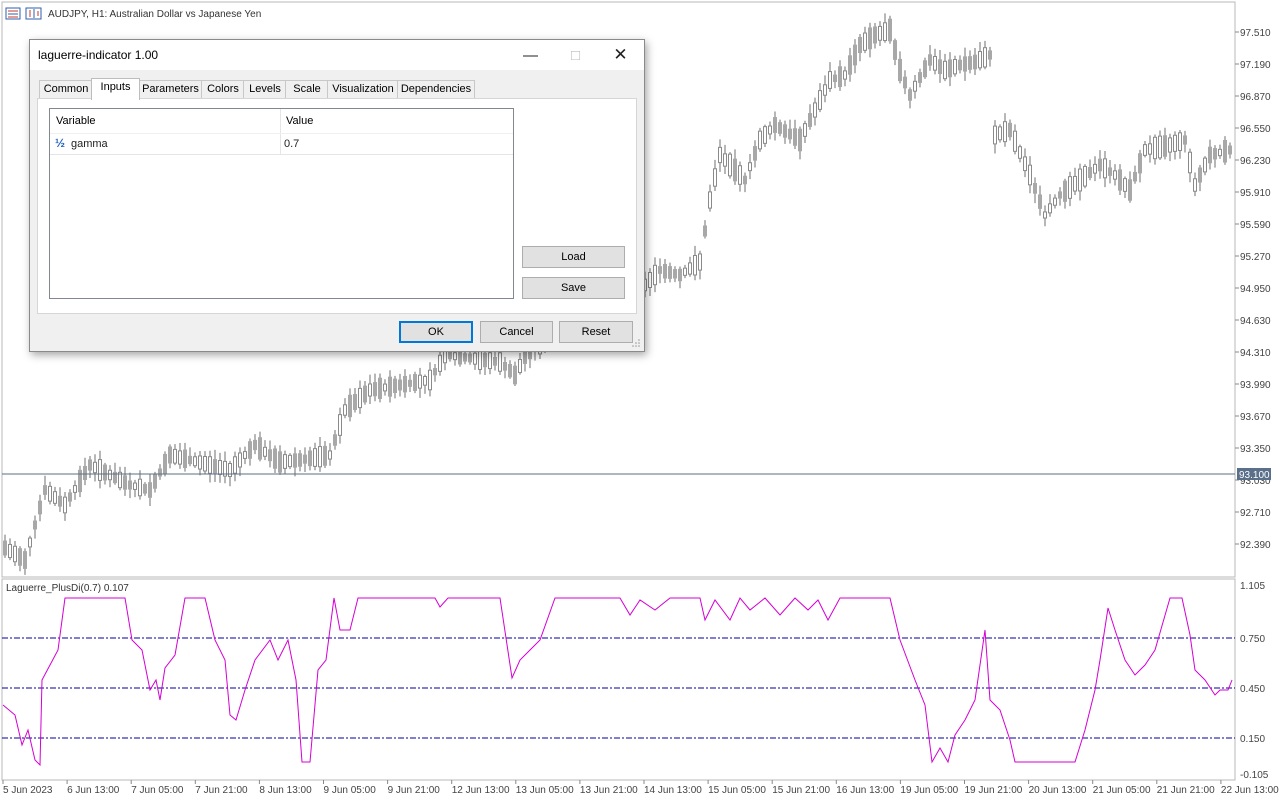 The height and width of the screenshot is (800, 1280). What do you see at coordinates (66, 89) in the screenshot?
I see `tab-common: Common` at bounding box center [66, 89].